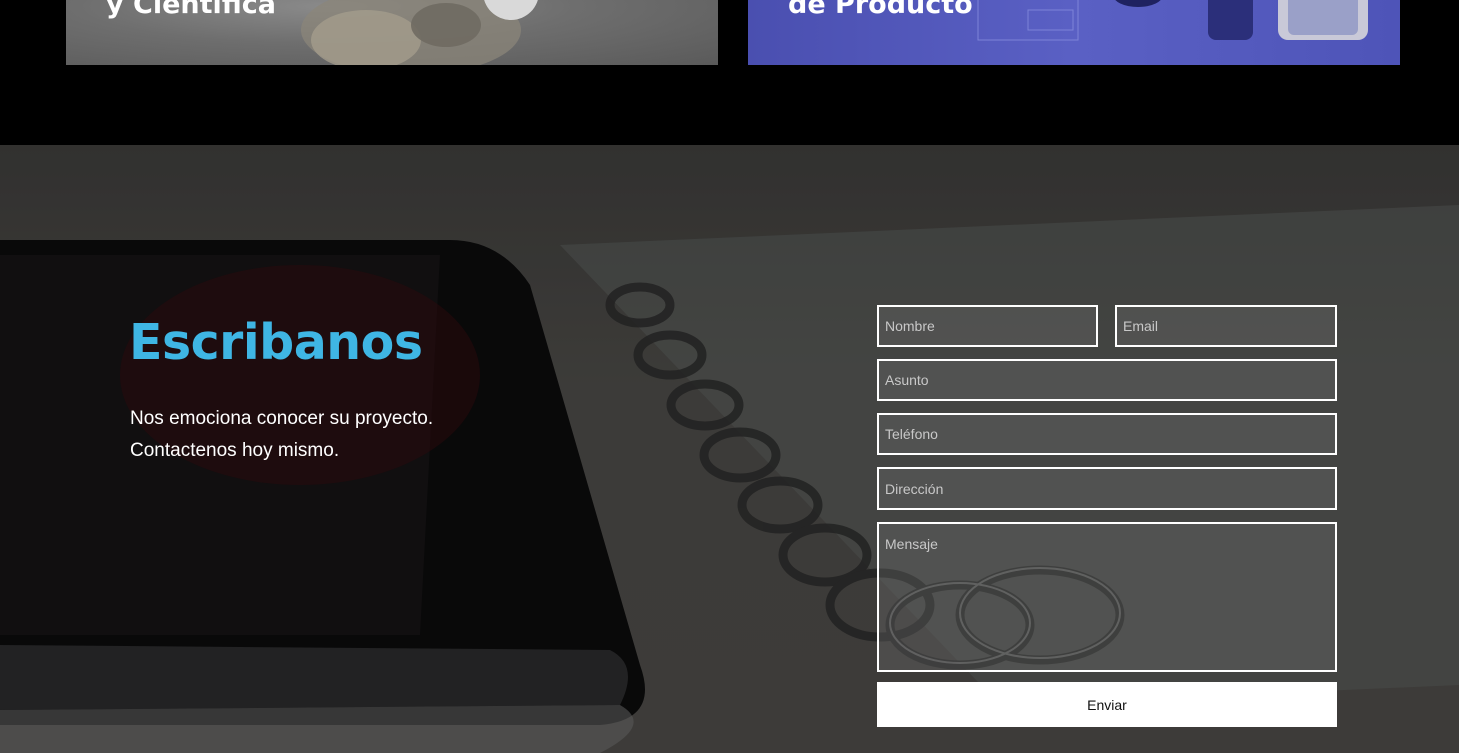 The width and height of the screenshot is (1459, 753). I want to click on send-button: Enviar, so click(1107, 704).